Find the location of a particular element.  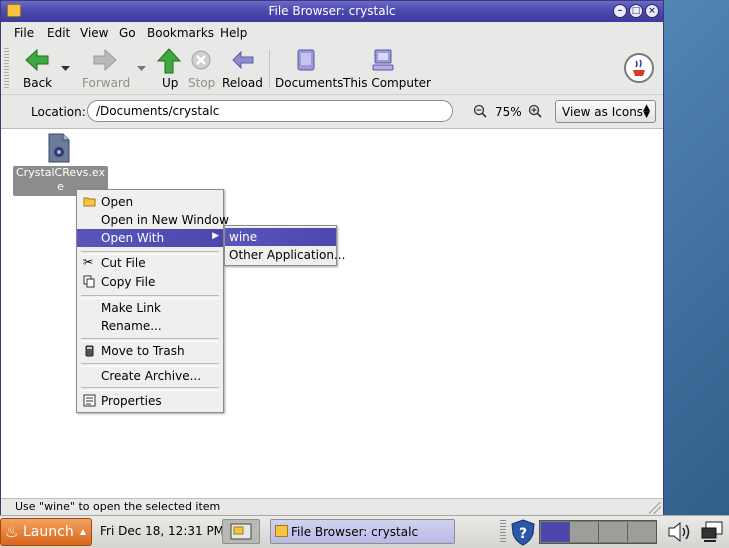

taskbar-file-browser: File Browser: crystalc is located at coordinates (362, 531).